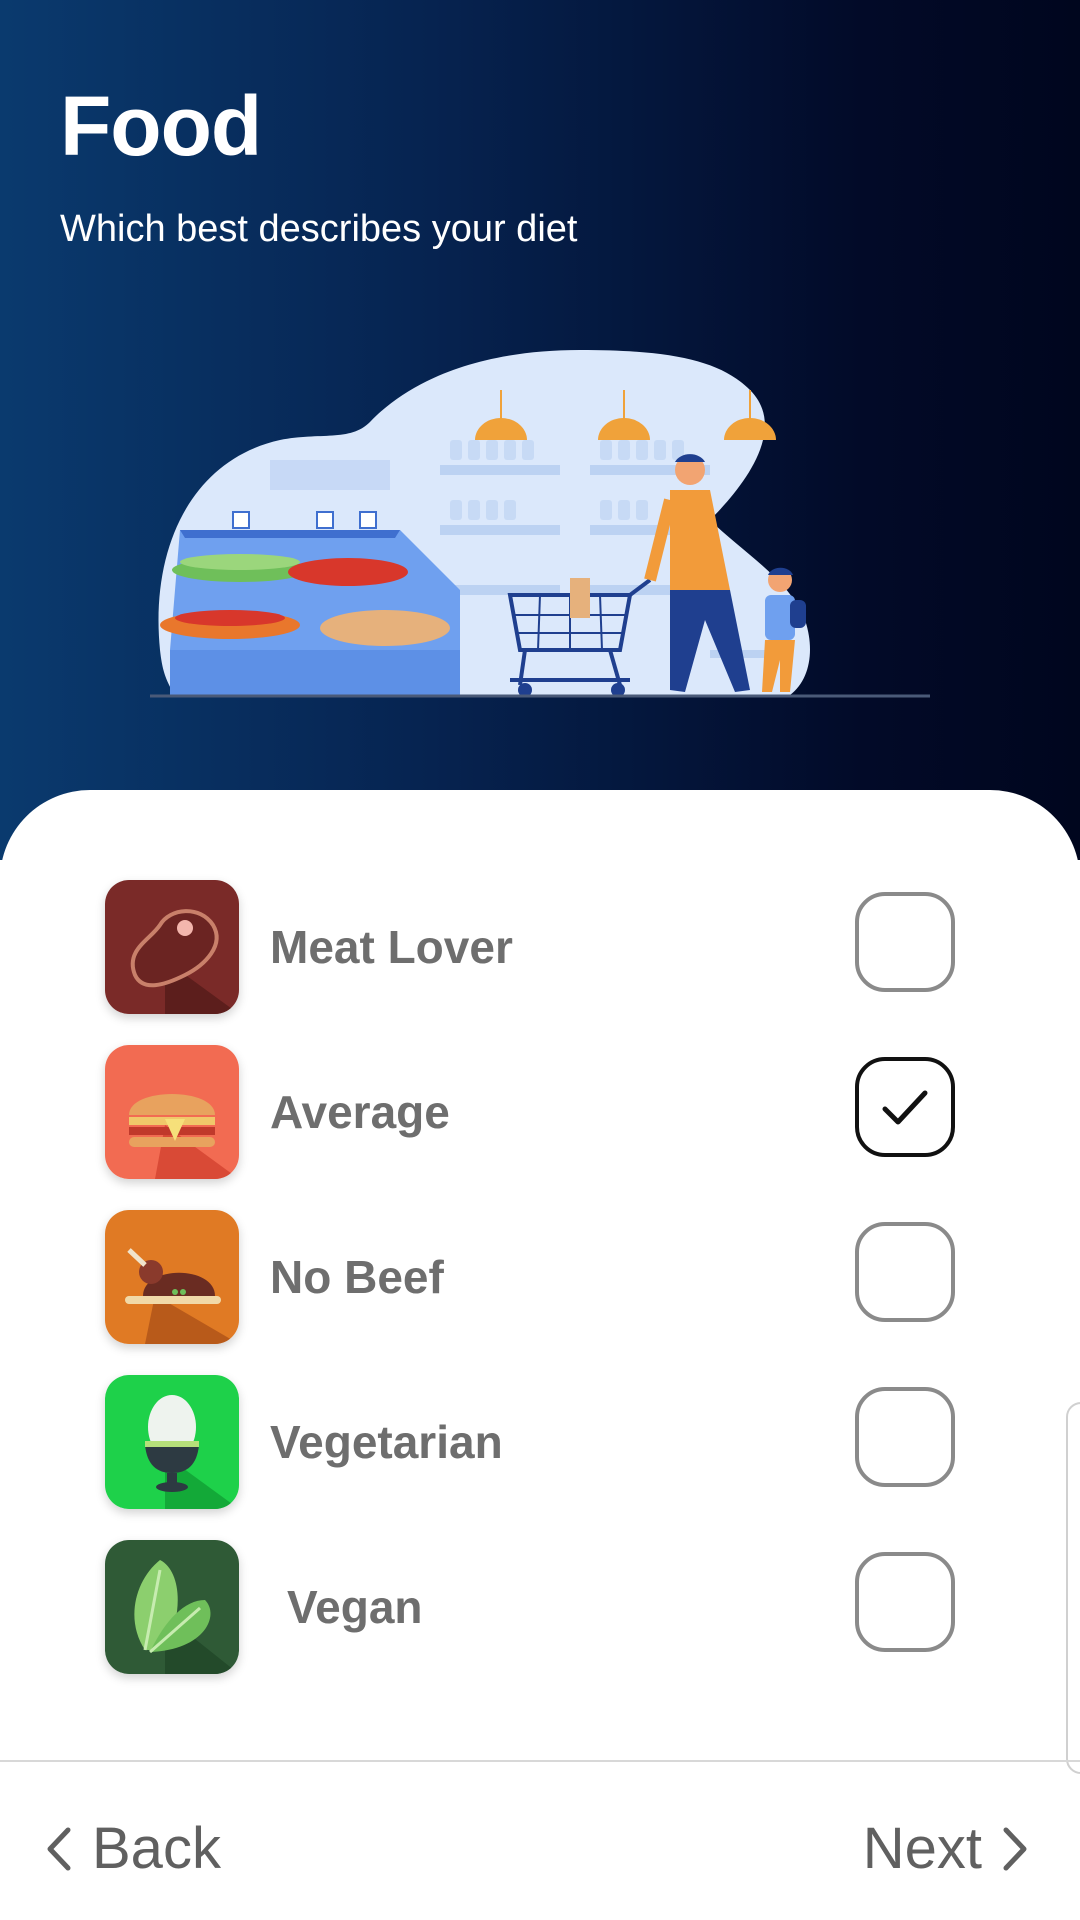 The height and width of the screenshot is (1920, 1080). Describe the element at coordinates (156, 1848) in the screenshot. I see `back-label: Back` at that location.